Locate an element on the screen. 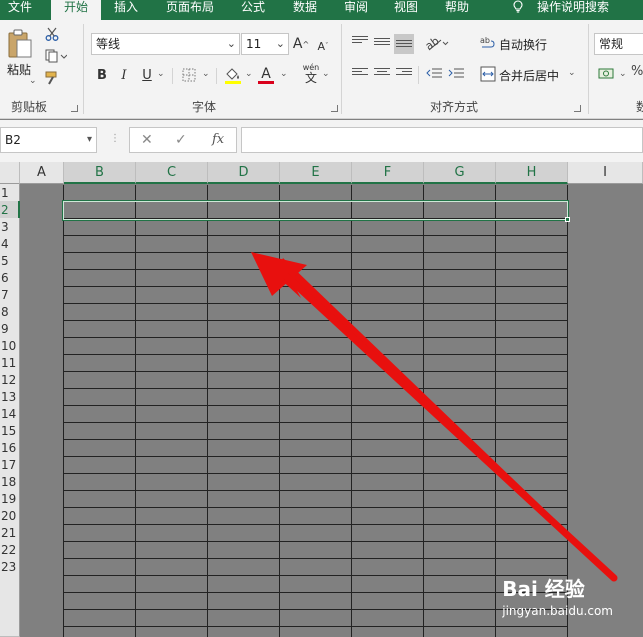 The height and width of the screenshot is (637, 643). row-header: 16 is located at coordinates (10, 448).